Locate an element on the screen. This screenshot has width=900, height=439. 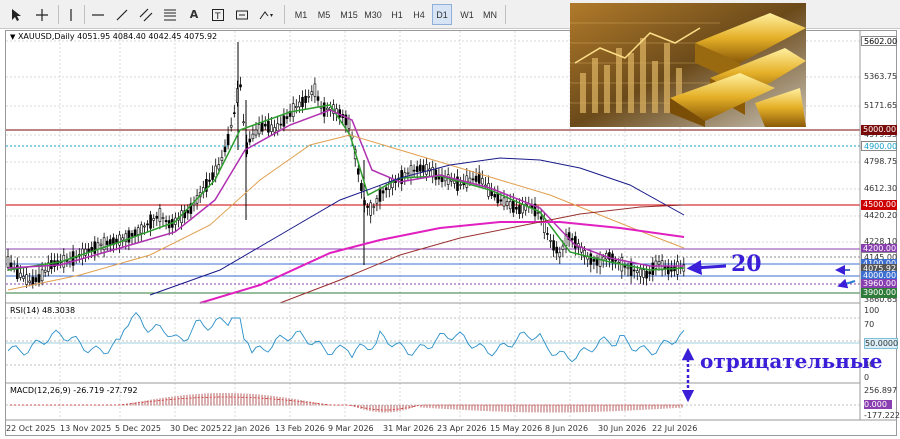
macd-tick: 0.000 is located at coordinates (878, 404).